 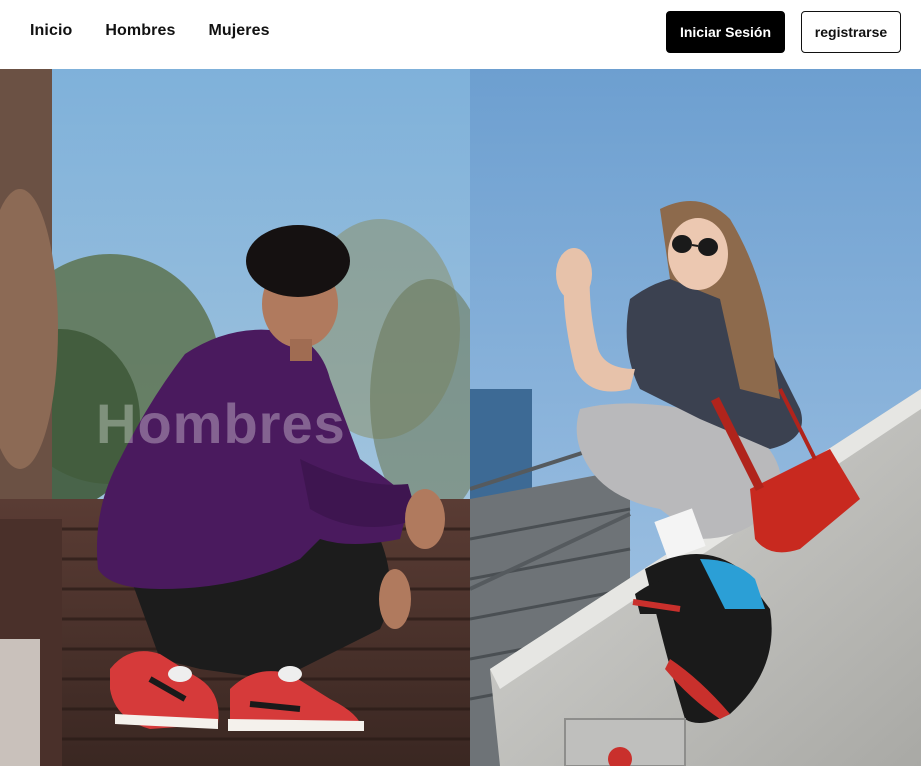 What do you see at coordinates (140, 31) in the screenshot?
I see `nav-link-hombres: Hombres` at bounding box center [140, 31].